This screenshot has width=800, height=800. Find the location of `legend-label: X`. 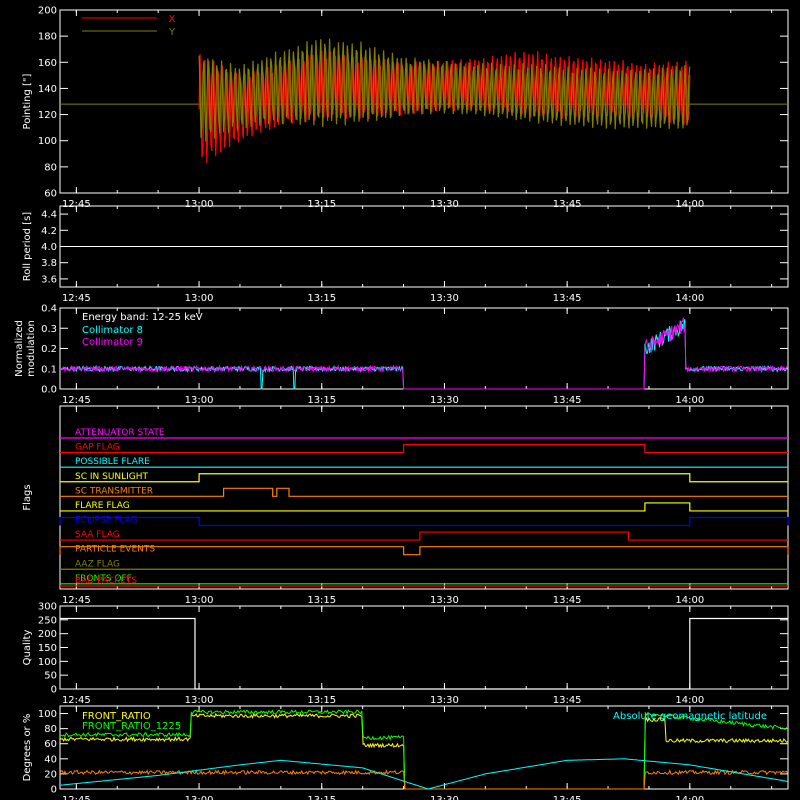

legend-label: X is located at coordinates (172, 19).